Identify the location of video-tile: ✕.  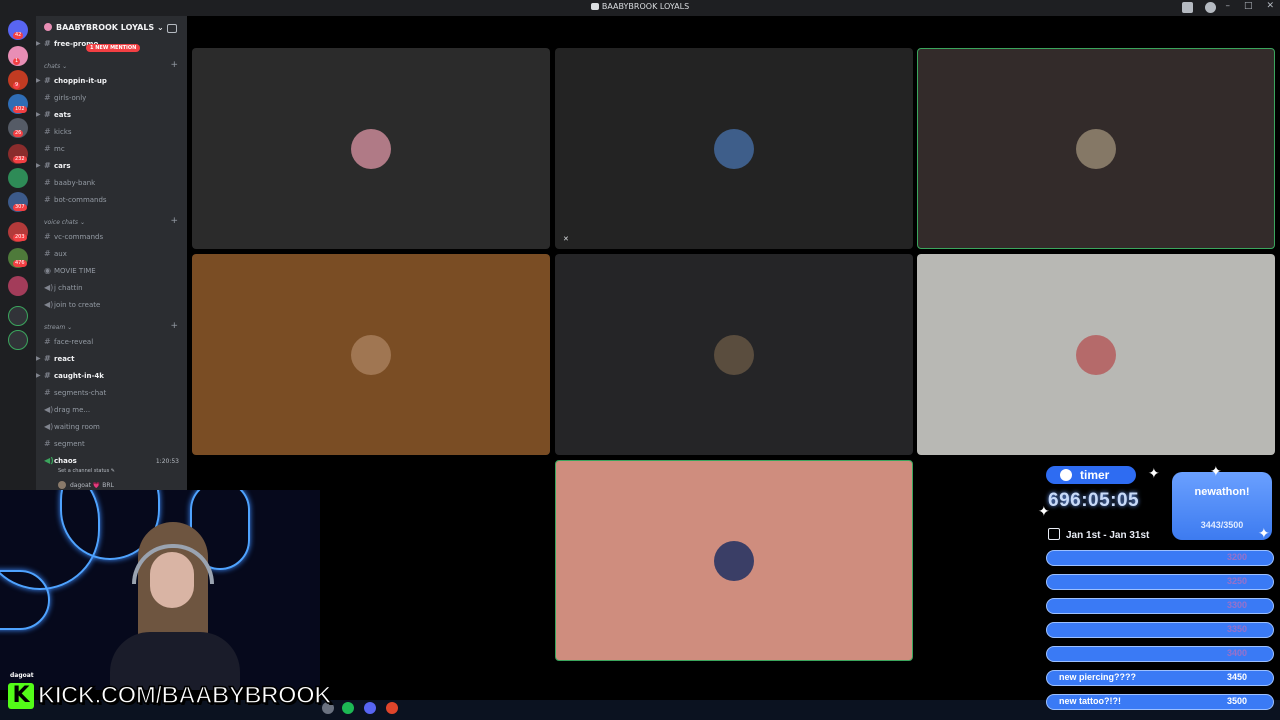
(734, 148).